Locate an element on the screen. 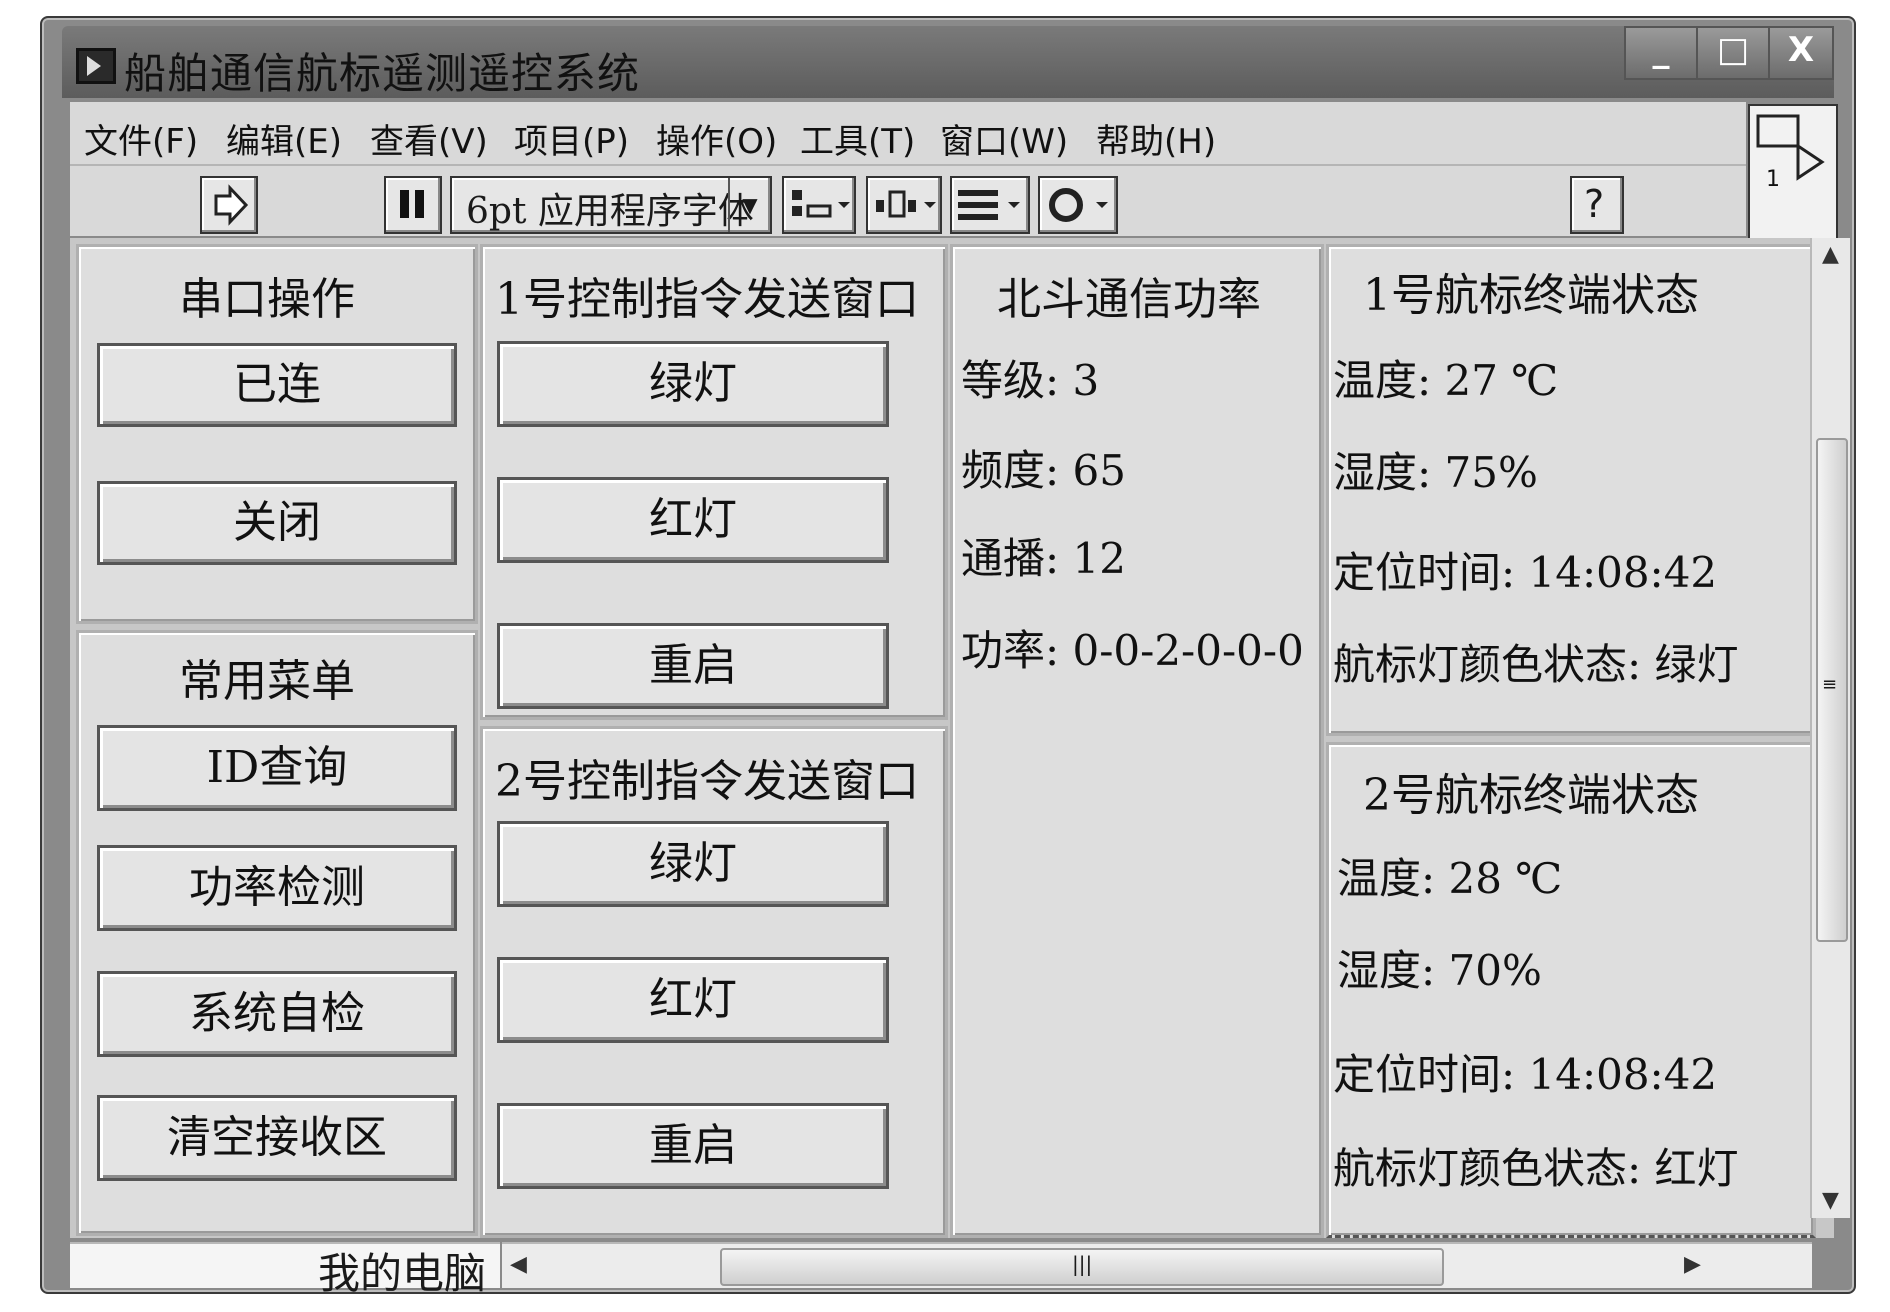 This screenshot has height=1312, width=1890. vi-connector-icon: 1 is located at coordinates (1790, 153).